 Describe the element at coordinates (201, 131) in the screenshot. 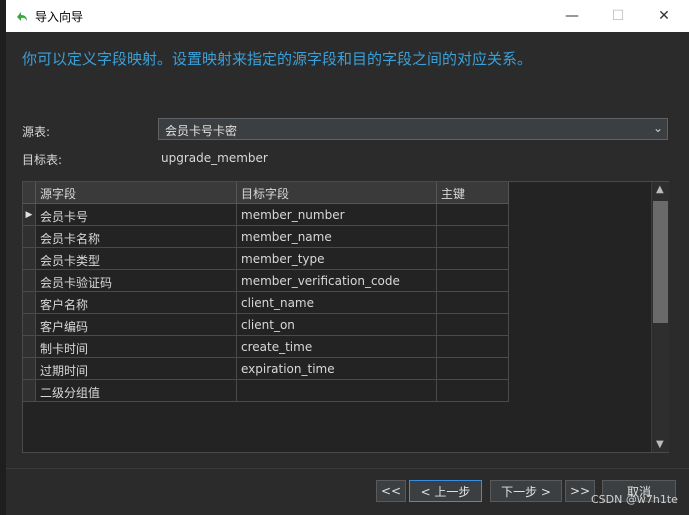

I see `source-table-value: 会员卡号卡密` at that location.